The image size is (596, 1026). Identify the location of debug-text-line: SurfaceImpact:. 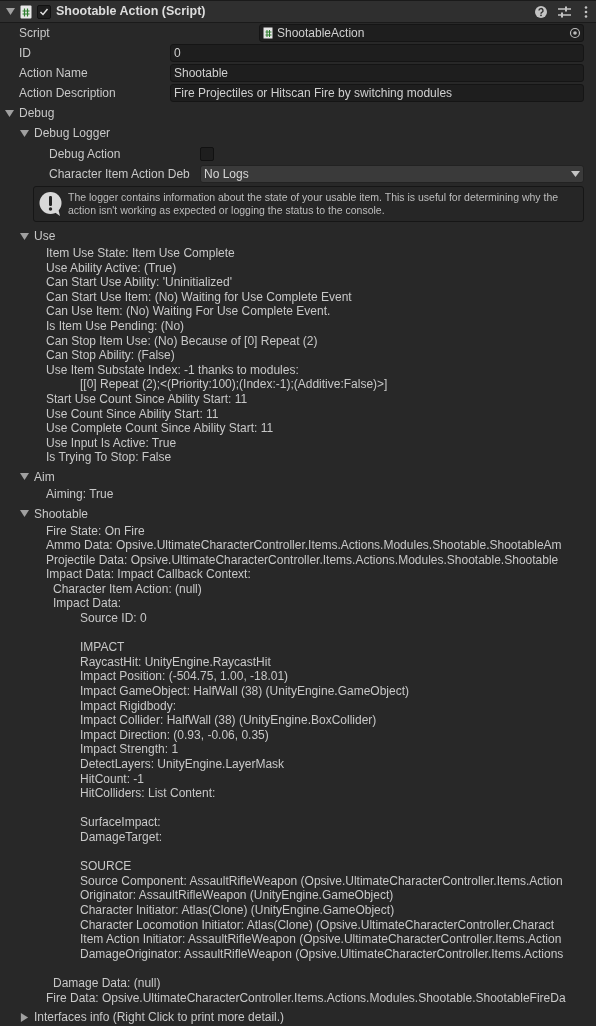
(121, 822).